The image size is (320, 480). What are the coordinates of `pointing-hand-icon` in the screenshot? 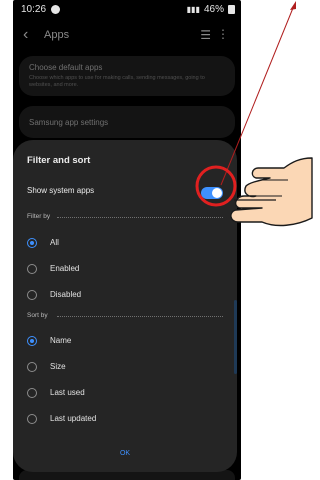 It's located at (271, 192).